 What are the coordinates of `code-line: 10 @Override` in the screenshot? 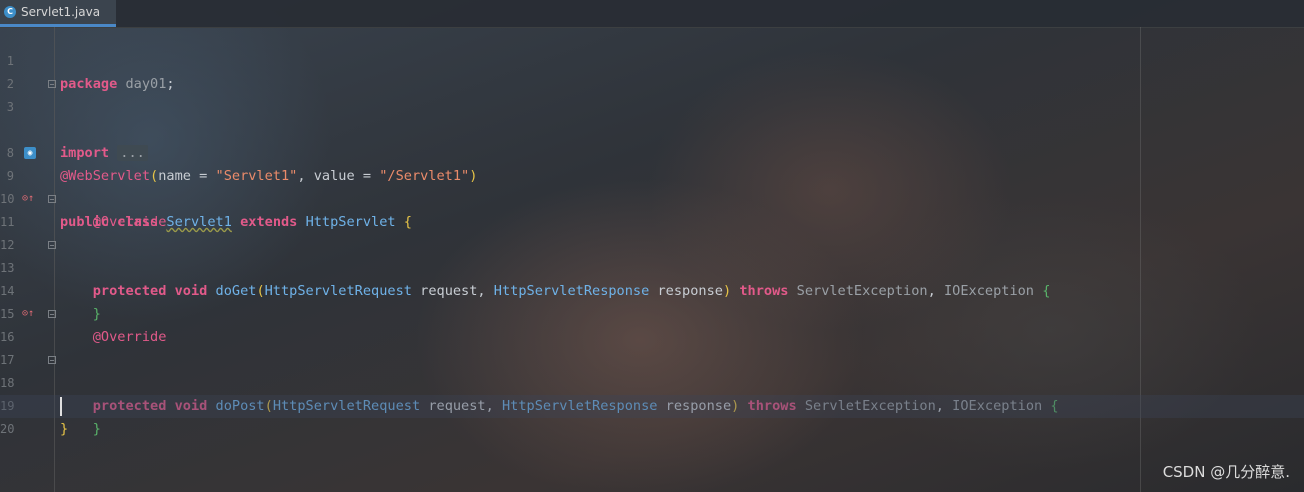 It's located at (652, 197).